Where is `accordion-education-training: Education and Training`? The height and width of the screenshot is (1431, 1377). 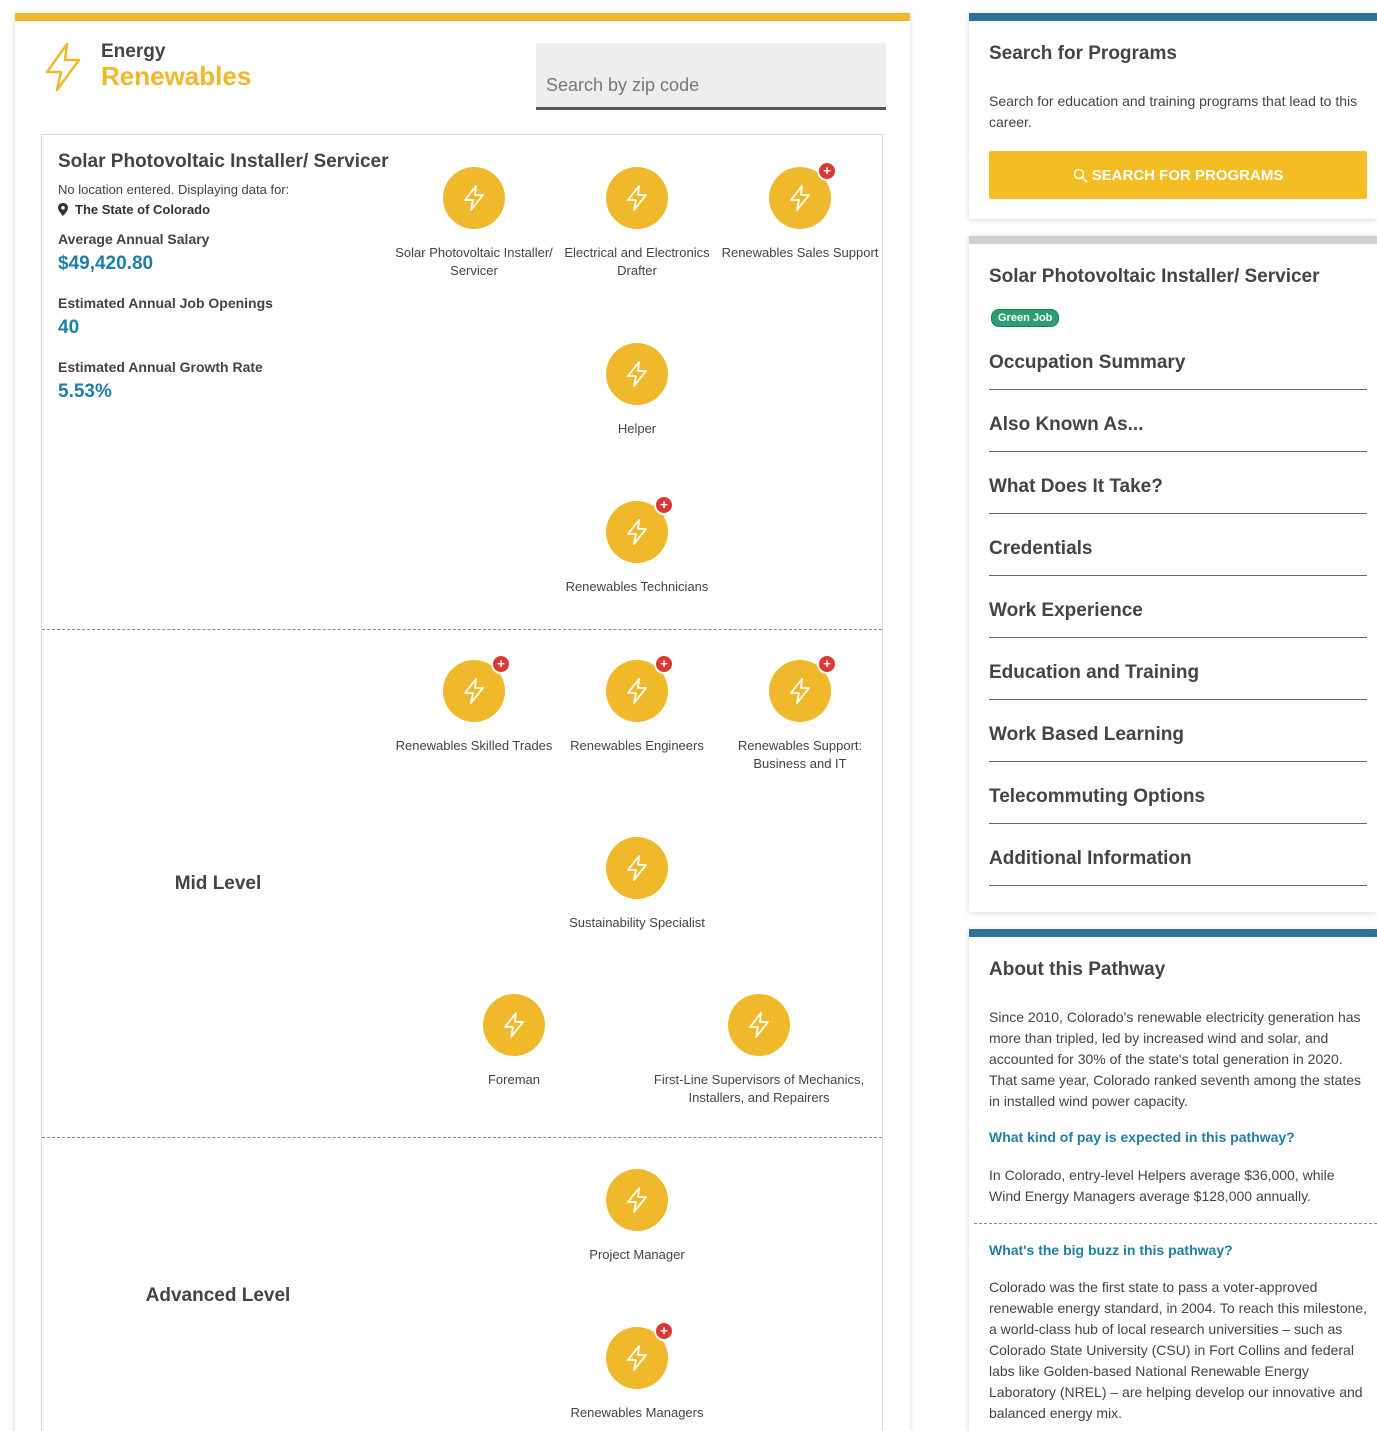 accordion-education-training: Education and Training is located at coordinates (1178, 669).